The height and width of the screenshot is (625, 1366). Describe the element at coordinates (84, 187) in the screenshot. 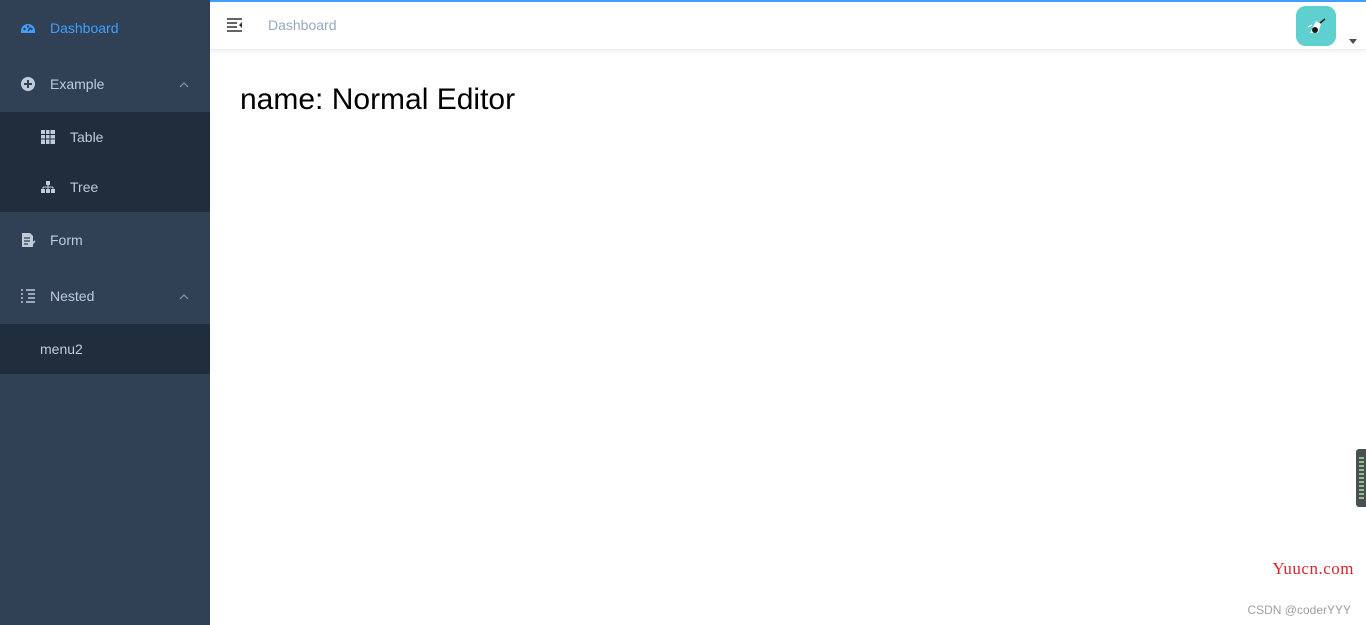

I see `sidebar-item-label: Tree` at that location.